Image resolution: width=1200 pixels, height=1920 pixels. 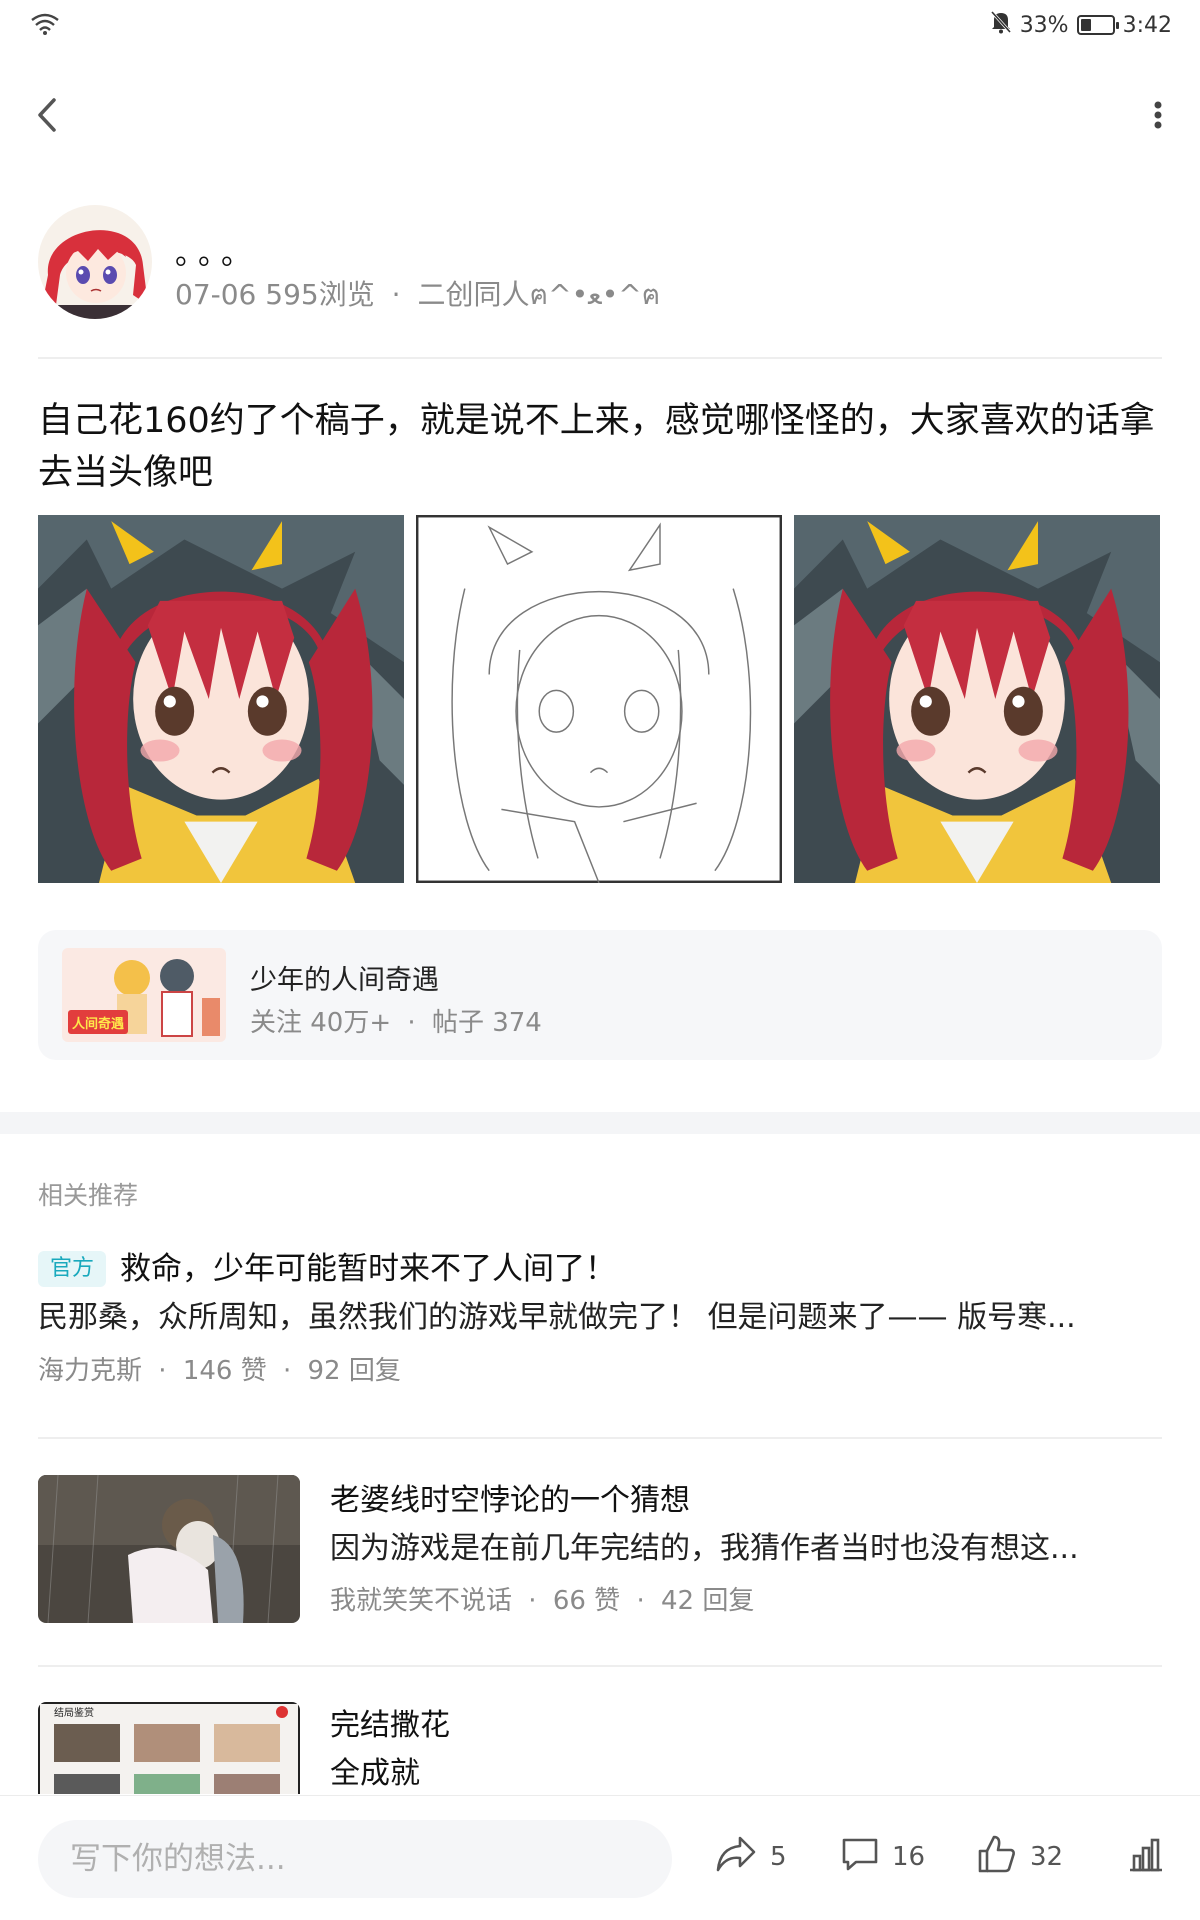 What do you see at coordinates (224, 1371) in the screenshot?
I see `related-item-likes: 146 赞` at bounding box center [224, 1371].